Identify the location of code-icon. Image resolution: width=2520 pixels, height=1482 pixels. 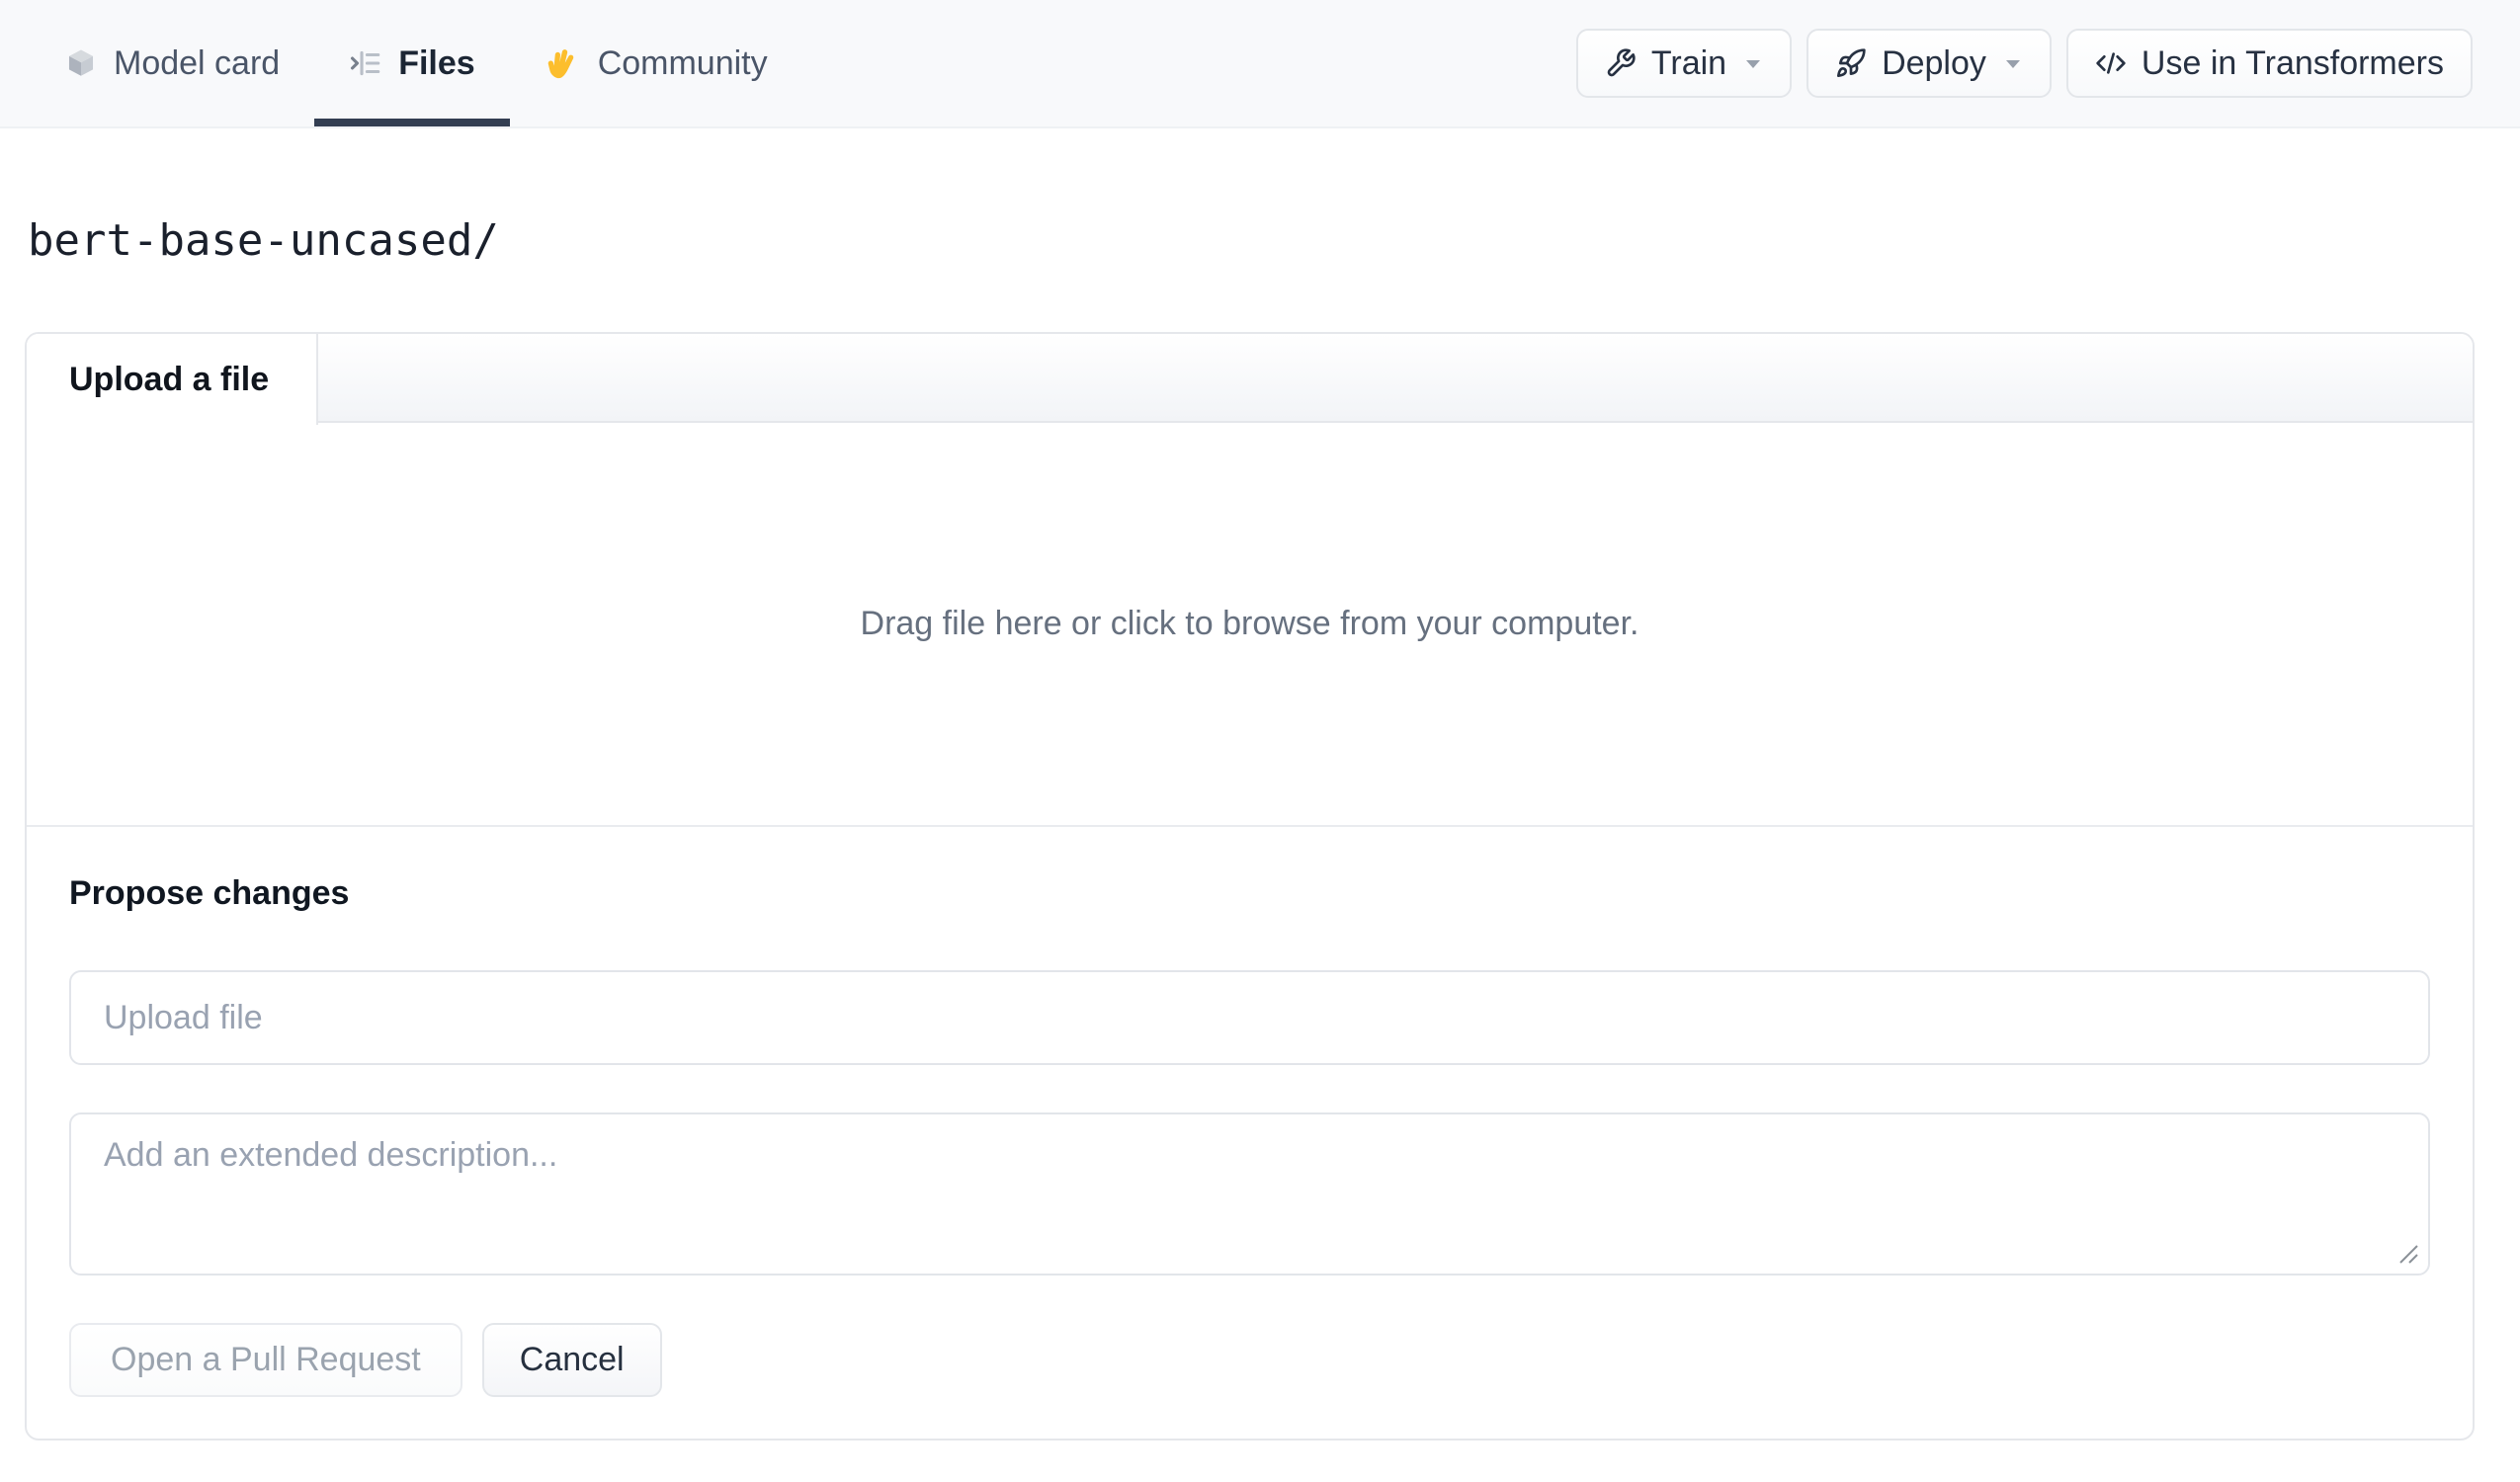
(2111, 63).